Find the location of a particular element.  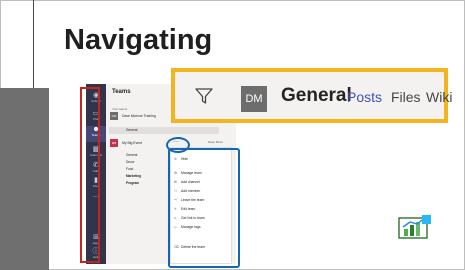

tab-posts: Posts is located at coordinates (364, 97).